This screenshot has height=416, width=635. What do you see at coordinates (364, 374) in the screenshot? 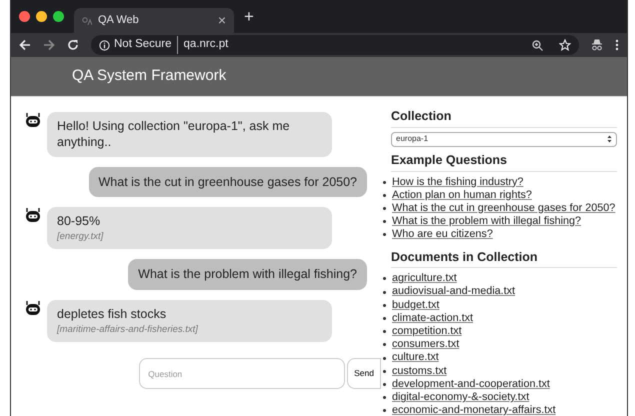
I see `send-button: Send` at bounding box center [364, 374].